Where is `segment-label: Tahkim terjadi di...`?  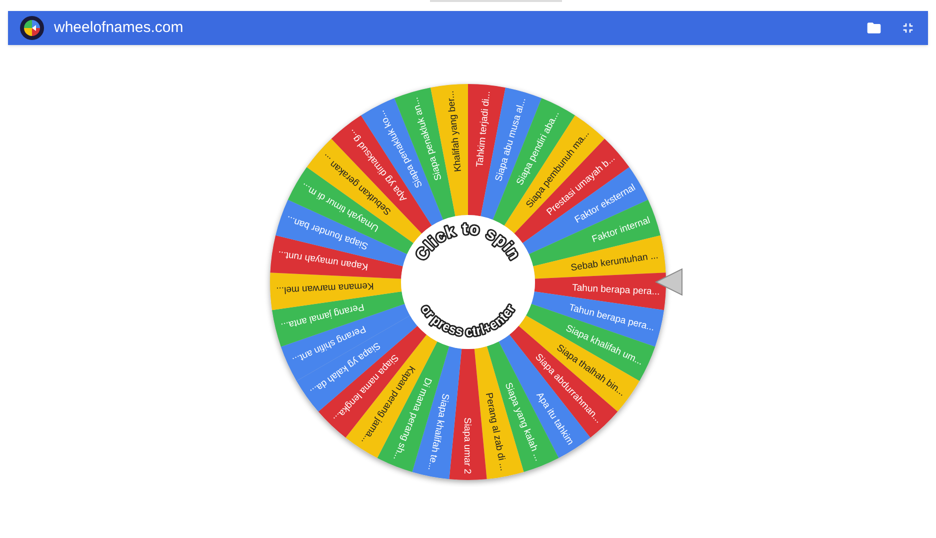
segment-label: Tahkim terjadi di... is located at coordinates (483, 129).